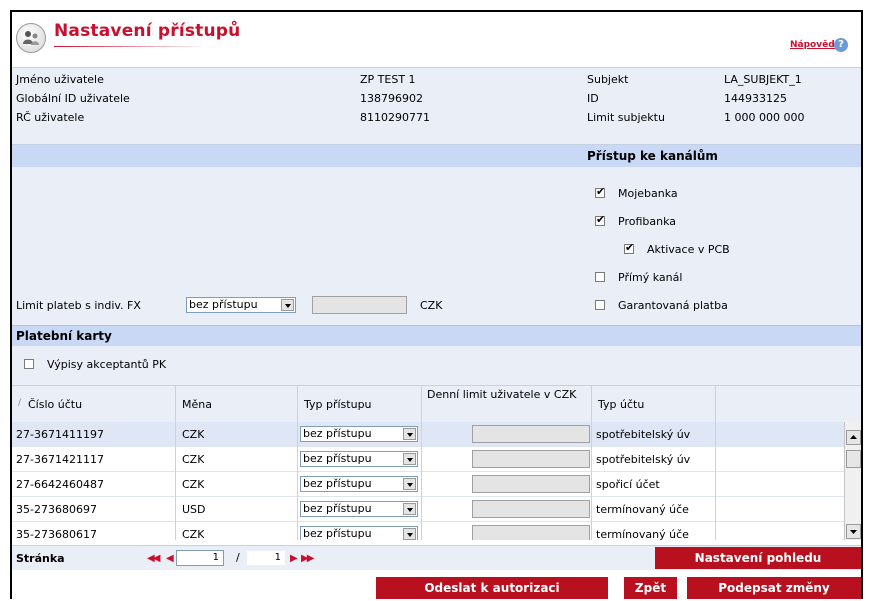 This screenshot has width=874, height=601. Describe the element at coordinates (852, 481) in the screenshot. I see `table-scrollbar` at that location.